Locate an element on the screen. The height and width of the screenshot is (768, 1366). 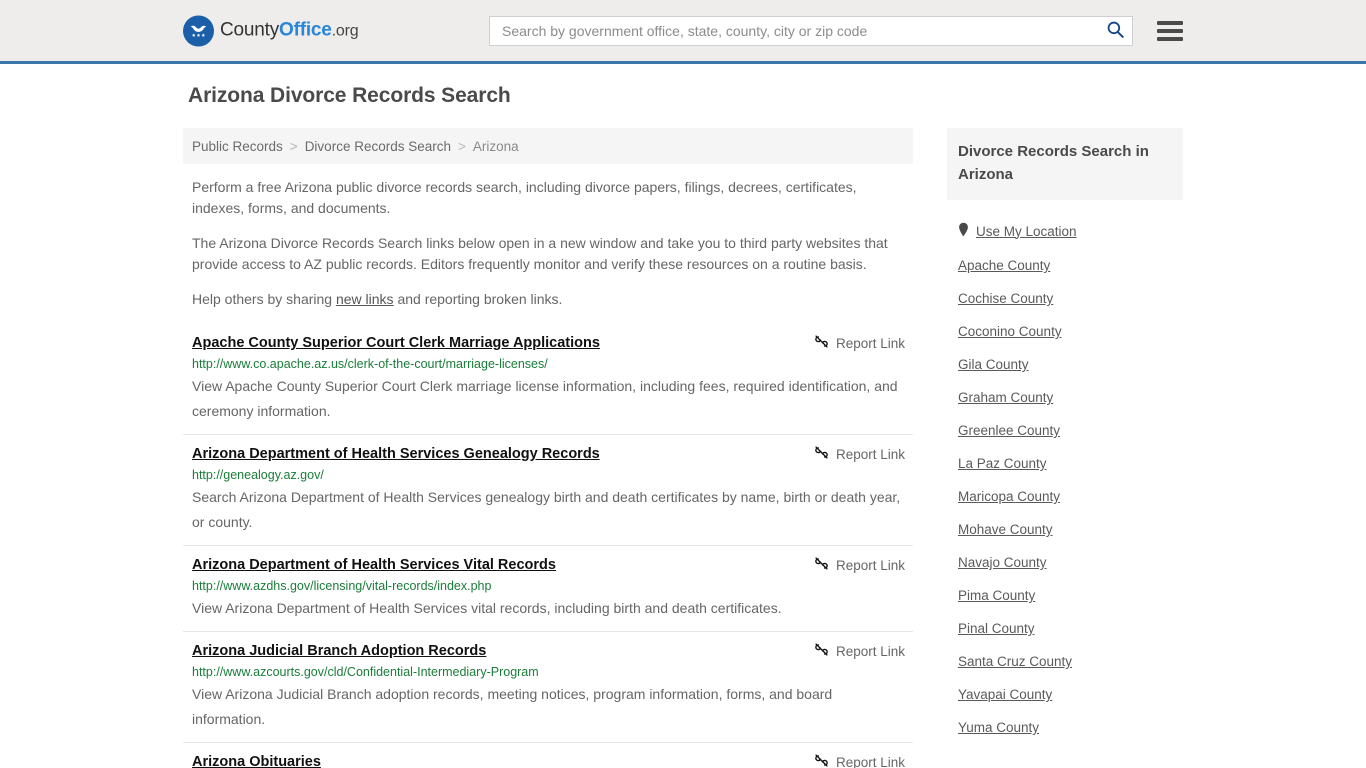
new-links-link: new links is located at coordinates (365, 299).